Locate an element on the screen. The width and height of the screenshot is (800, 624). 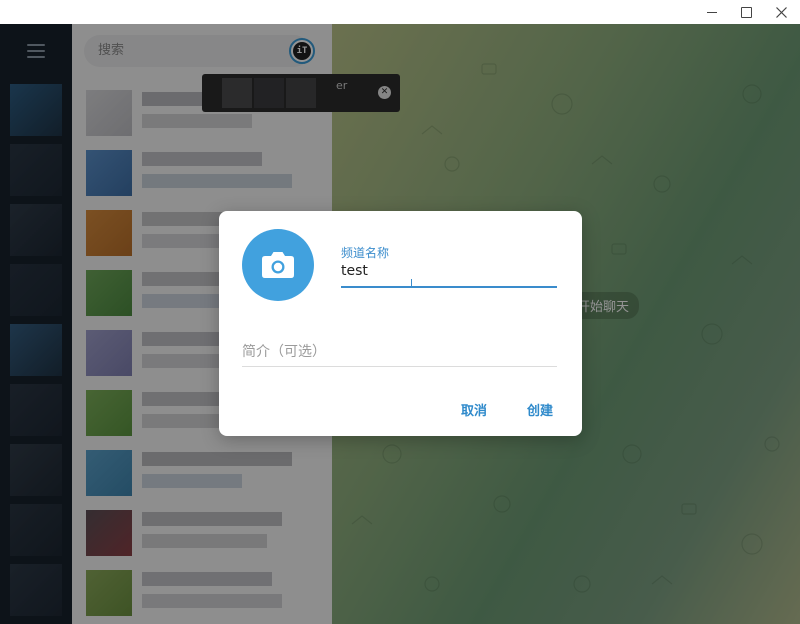
create-button: 创建 is located at coordinates (540, 409).